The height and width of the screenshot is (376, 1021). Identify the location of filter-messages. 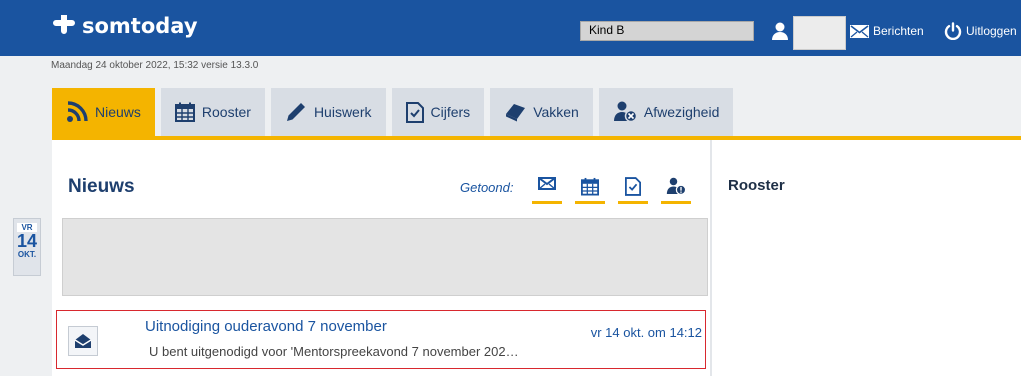
(547, 189).